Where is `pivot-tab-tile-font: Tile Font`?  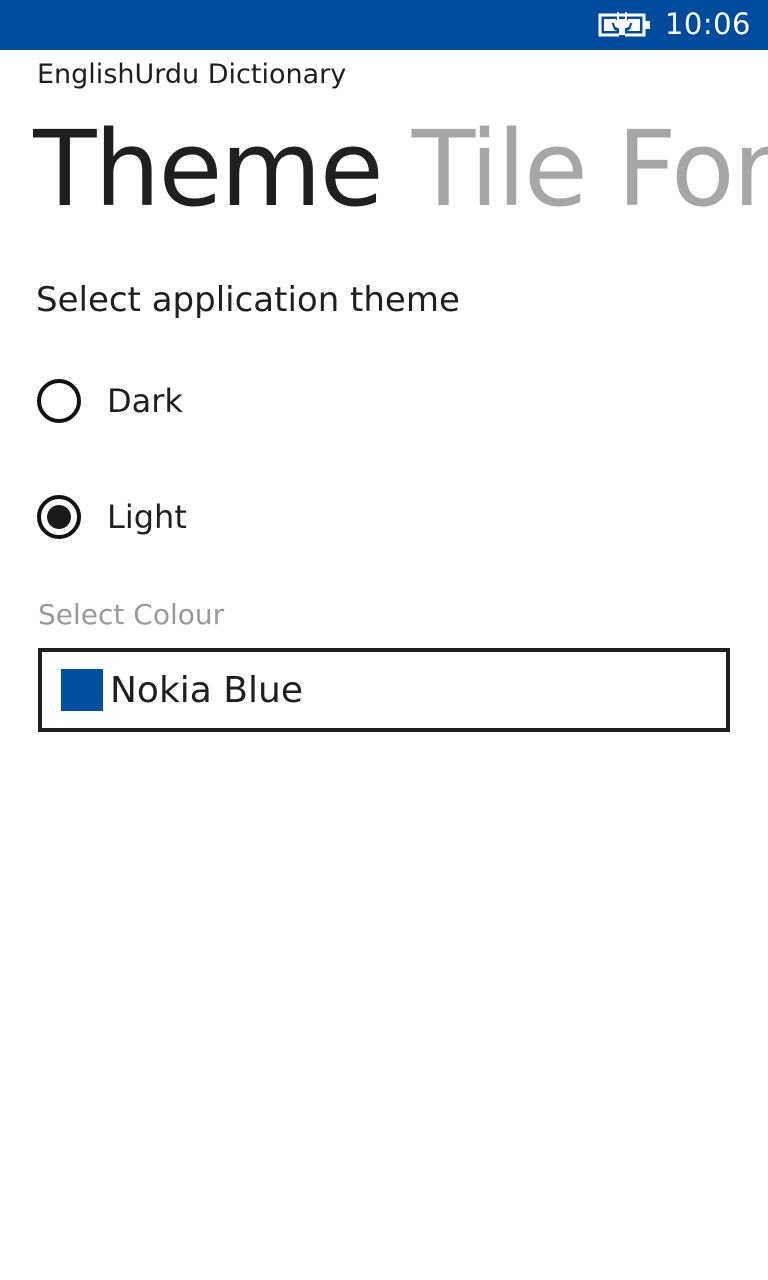 pivot-tab-tile-font: Tile Font is located at coordinates (590, 169).